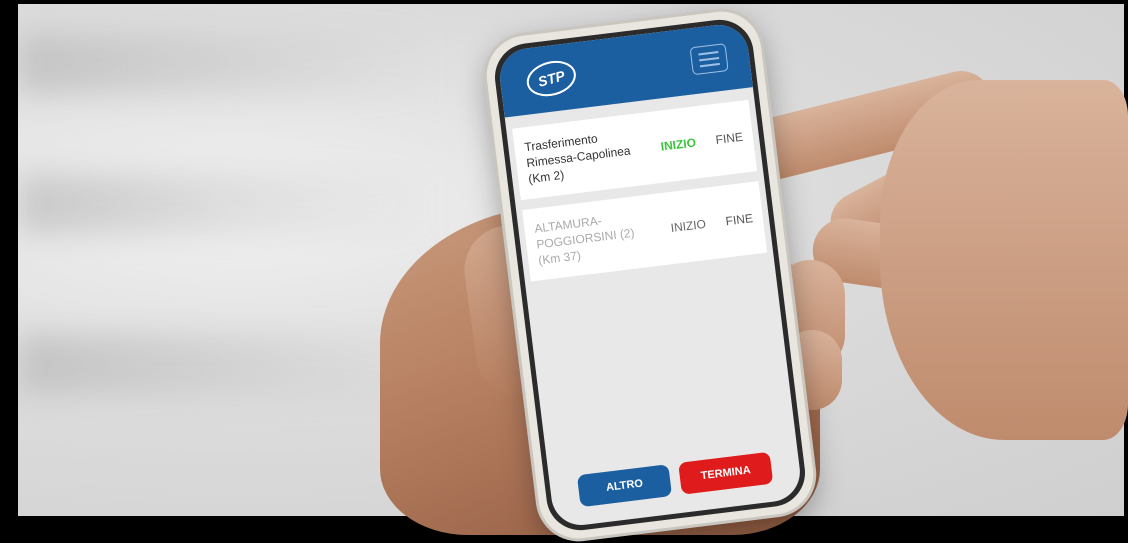  Describe the element at coordinates (675, 479) in the screenshot. I see `footer-actions: ALTRO TERMINA` at that location.